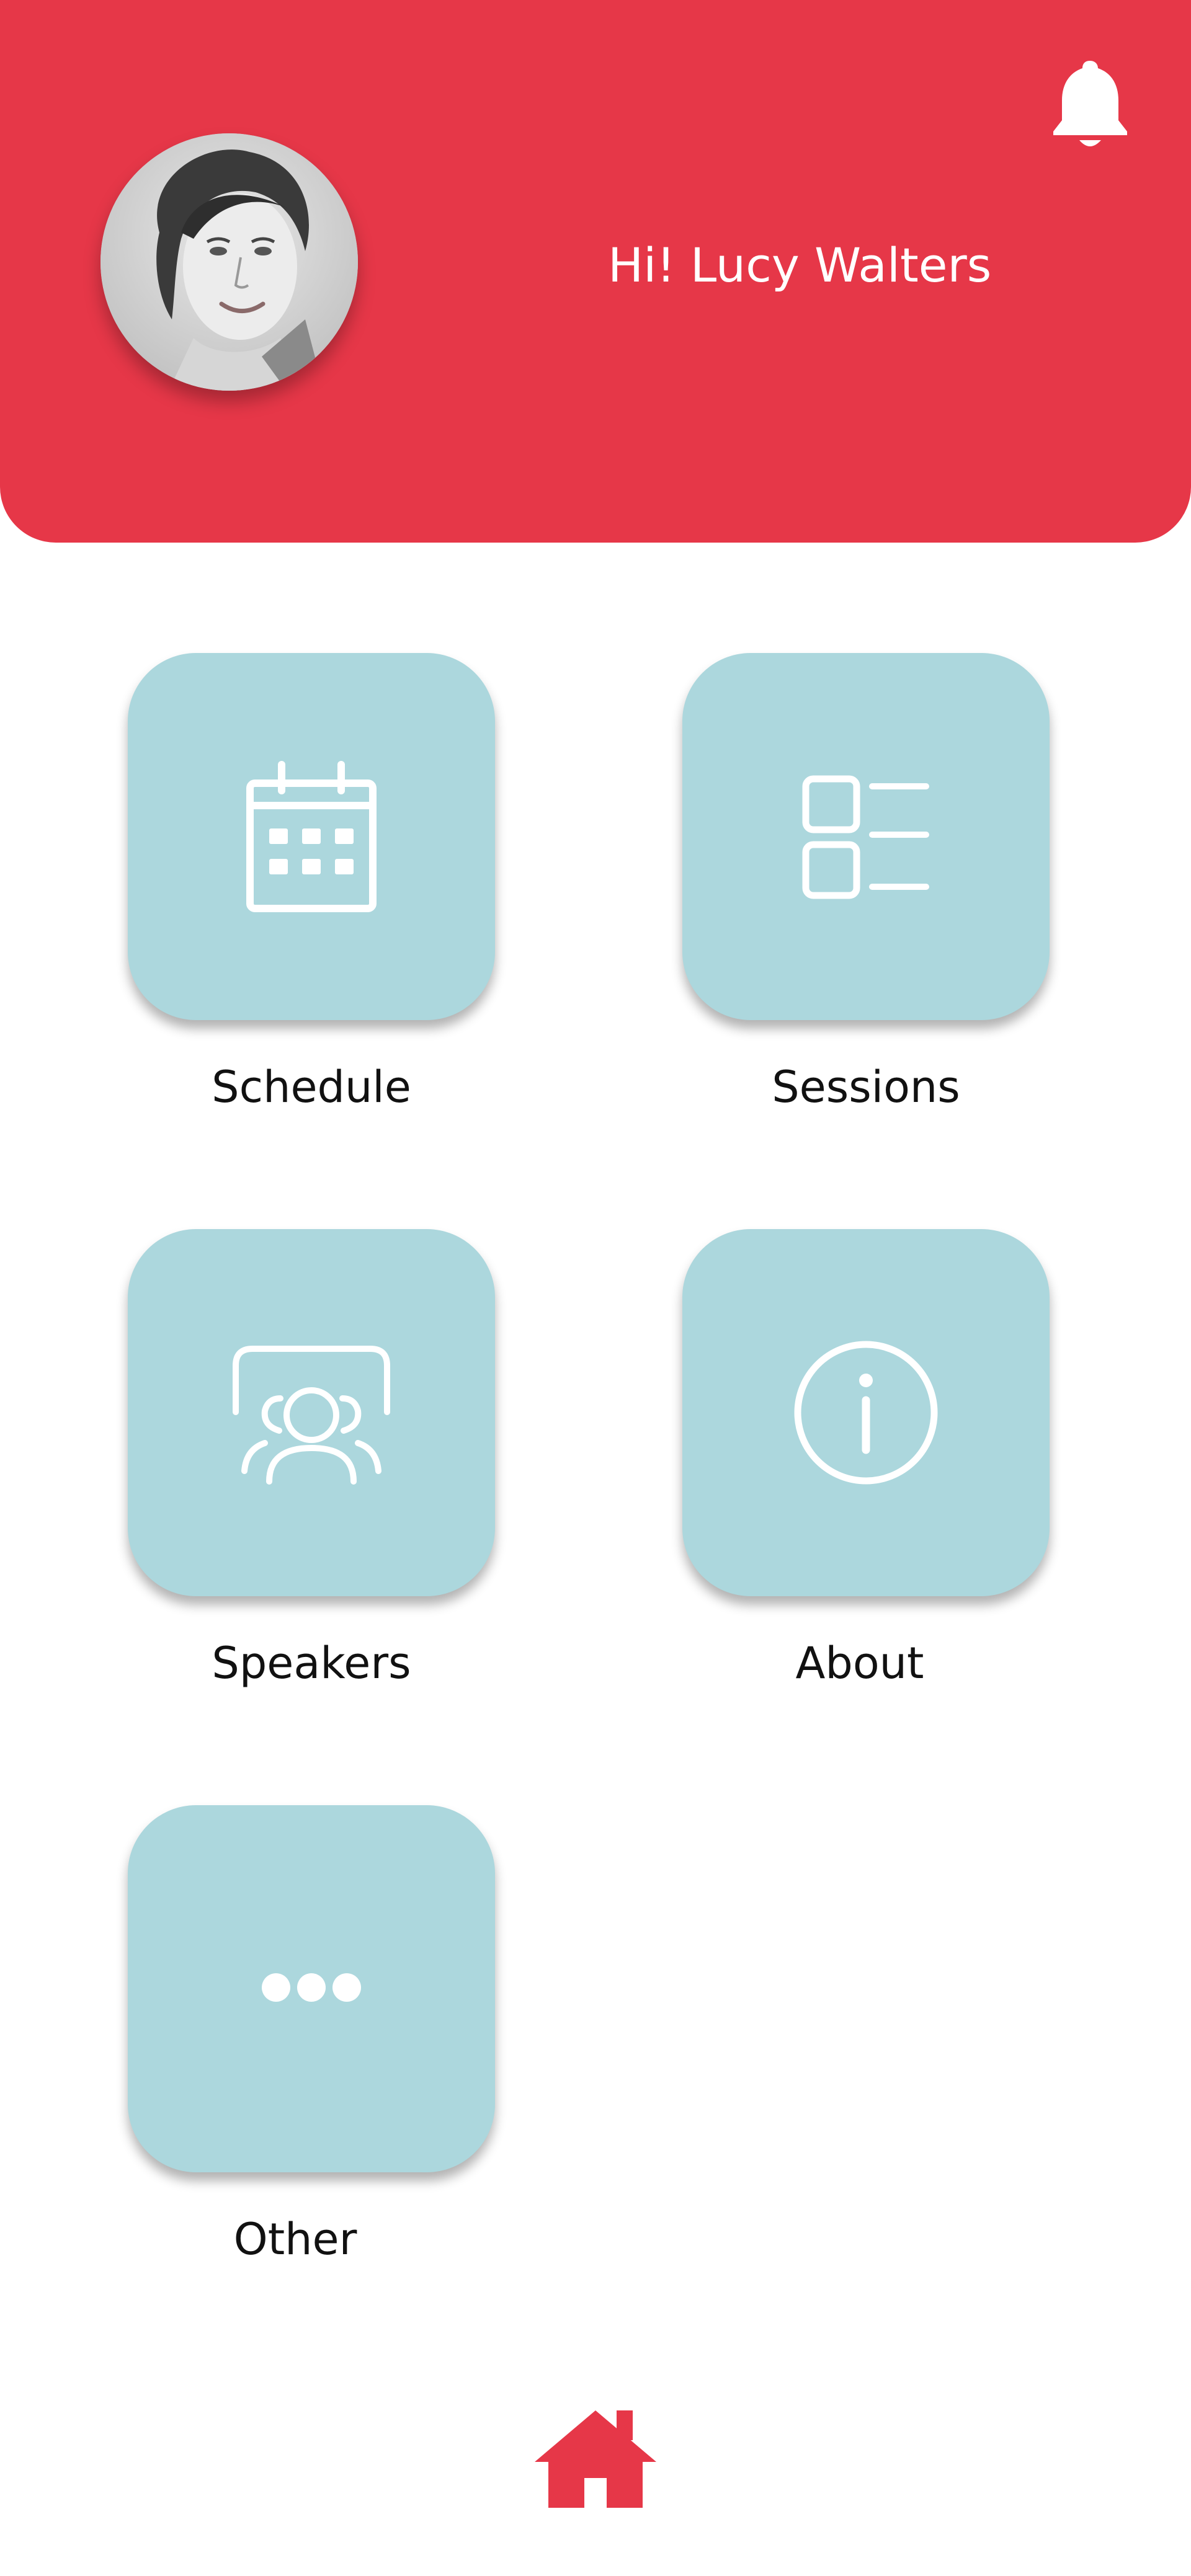 The image size is (1191, 2576). What do you see at coordinates (1090, 105) in the screenshot?
I see `bell-icon` at bounding box center [1090, 105].